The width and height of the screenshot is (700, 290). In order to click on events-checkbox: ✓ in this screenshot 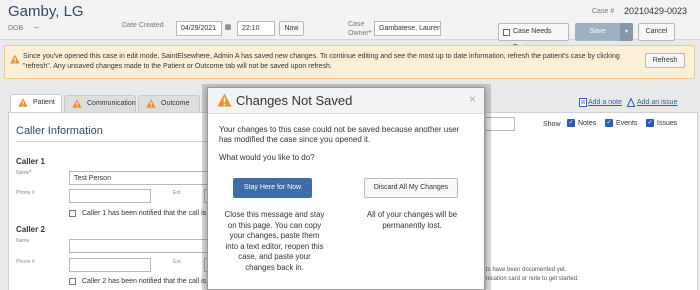, I will do `click(609, 123)`.